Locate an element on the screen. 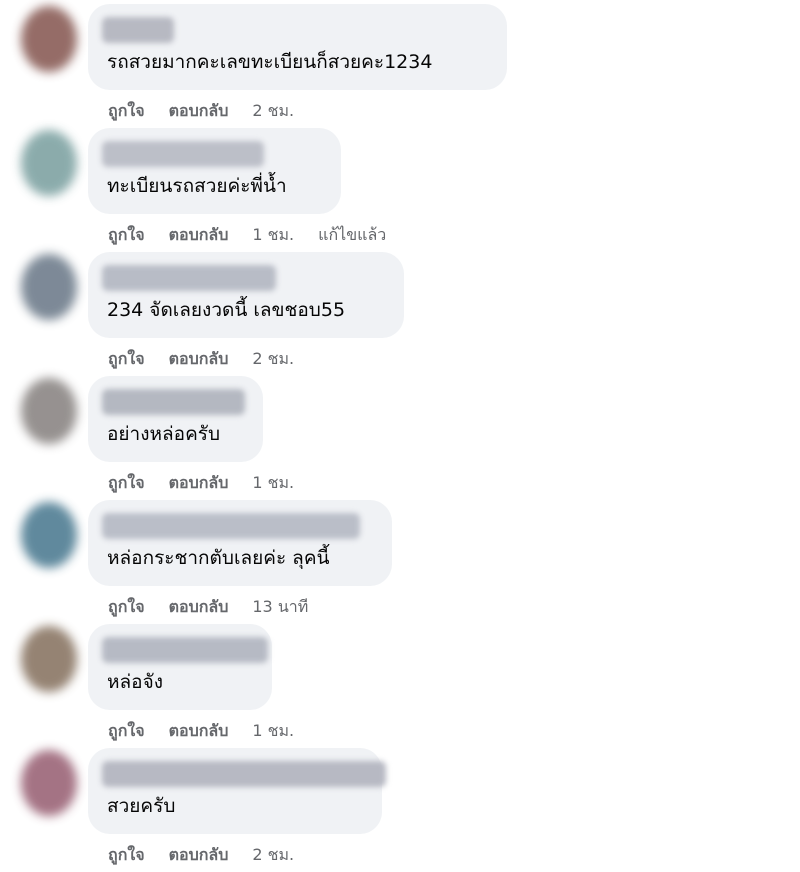 This screenshot has width=800, height=872. comment-text: 234 จัดเลยงวดนี้ เลขชอบ55 is located at coordinates (226, 310).